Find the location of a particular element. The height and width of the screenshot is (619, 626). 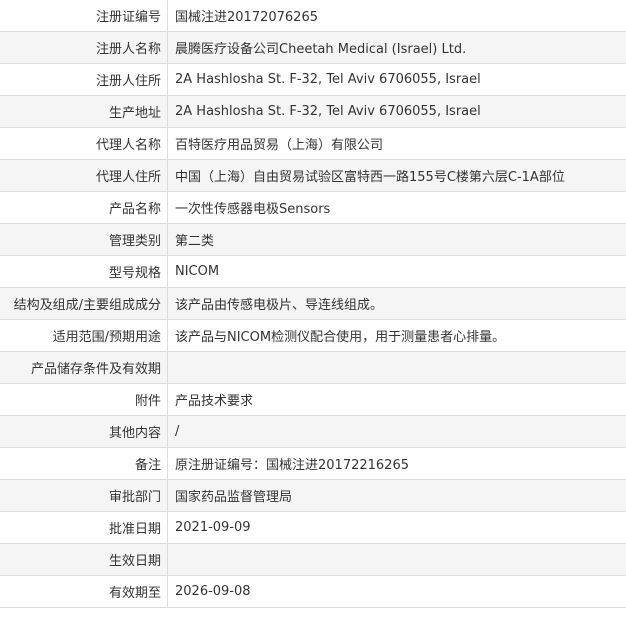

field-value: 百特医疗用品贸易（上海）有限公司 is located at coordinates (396, 143).